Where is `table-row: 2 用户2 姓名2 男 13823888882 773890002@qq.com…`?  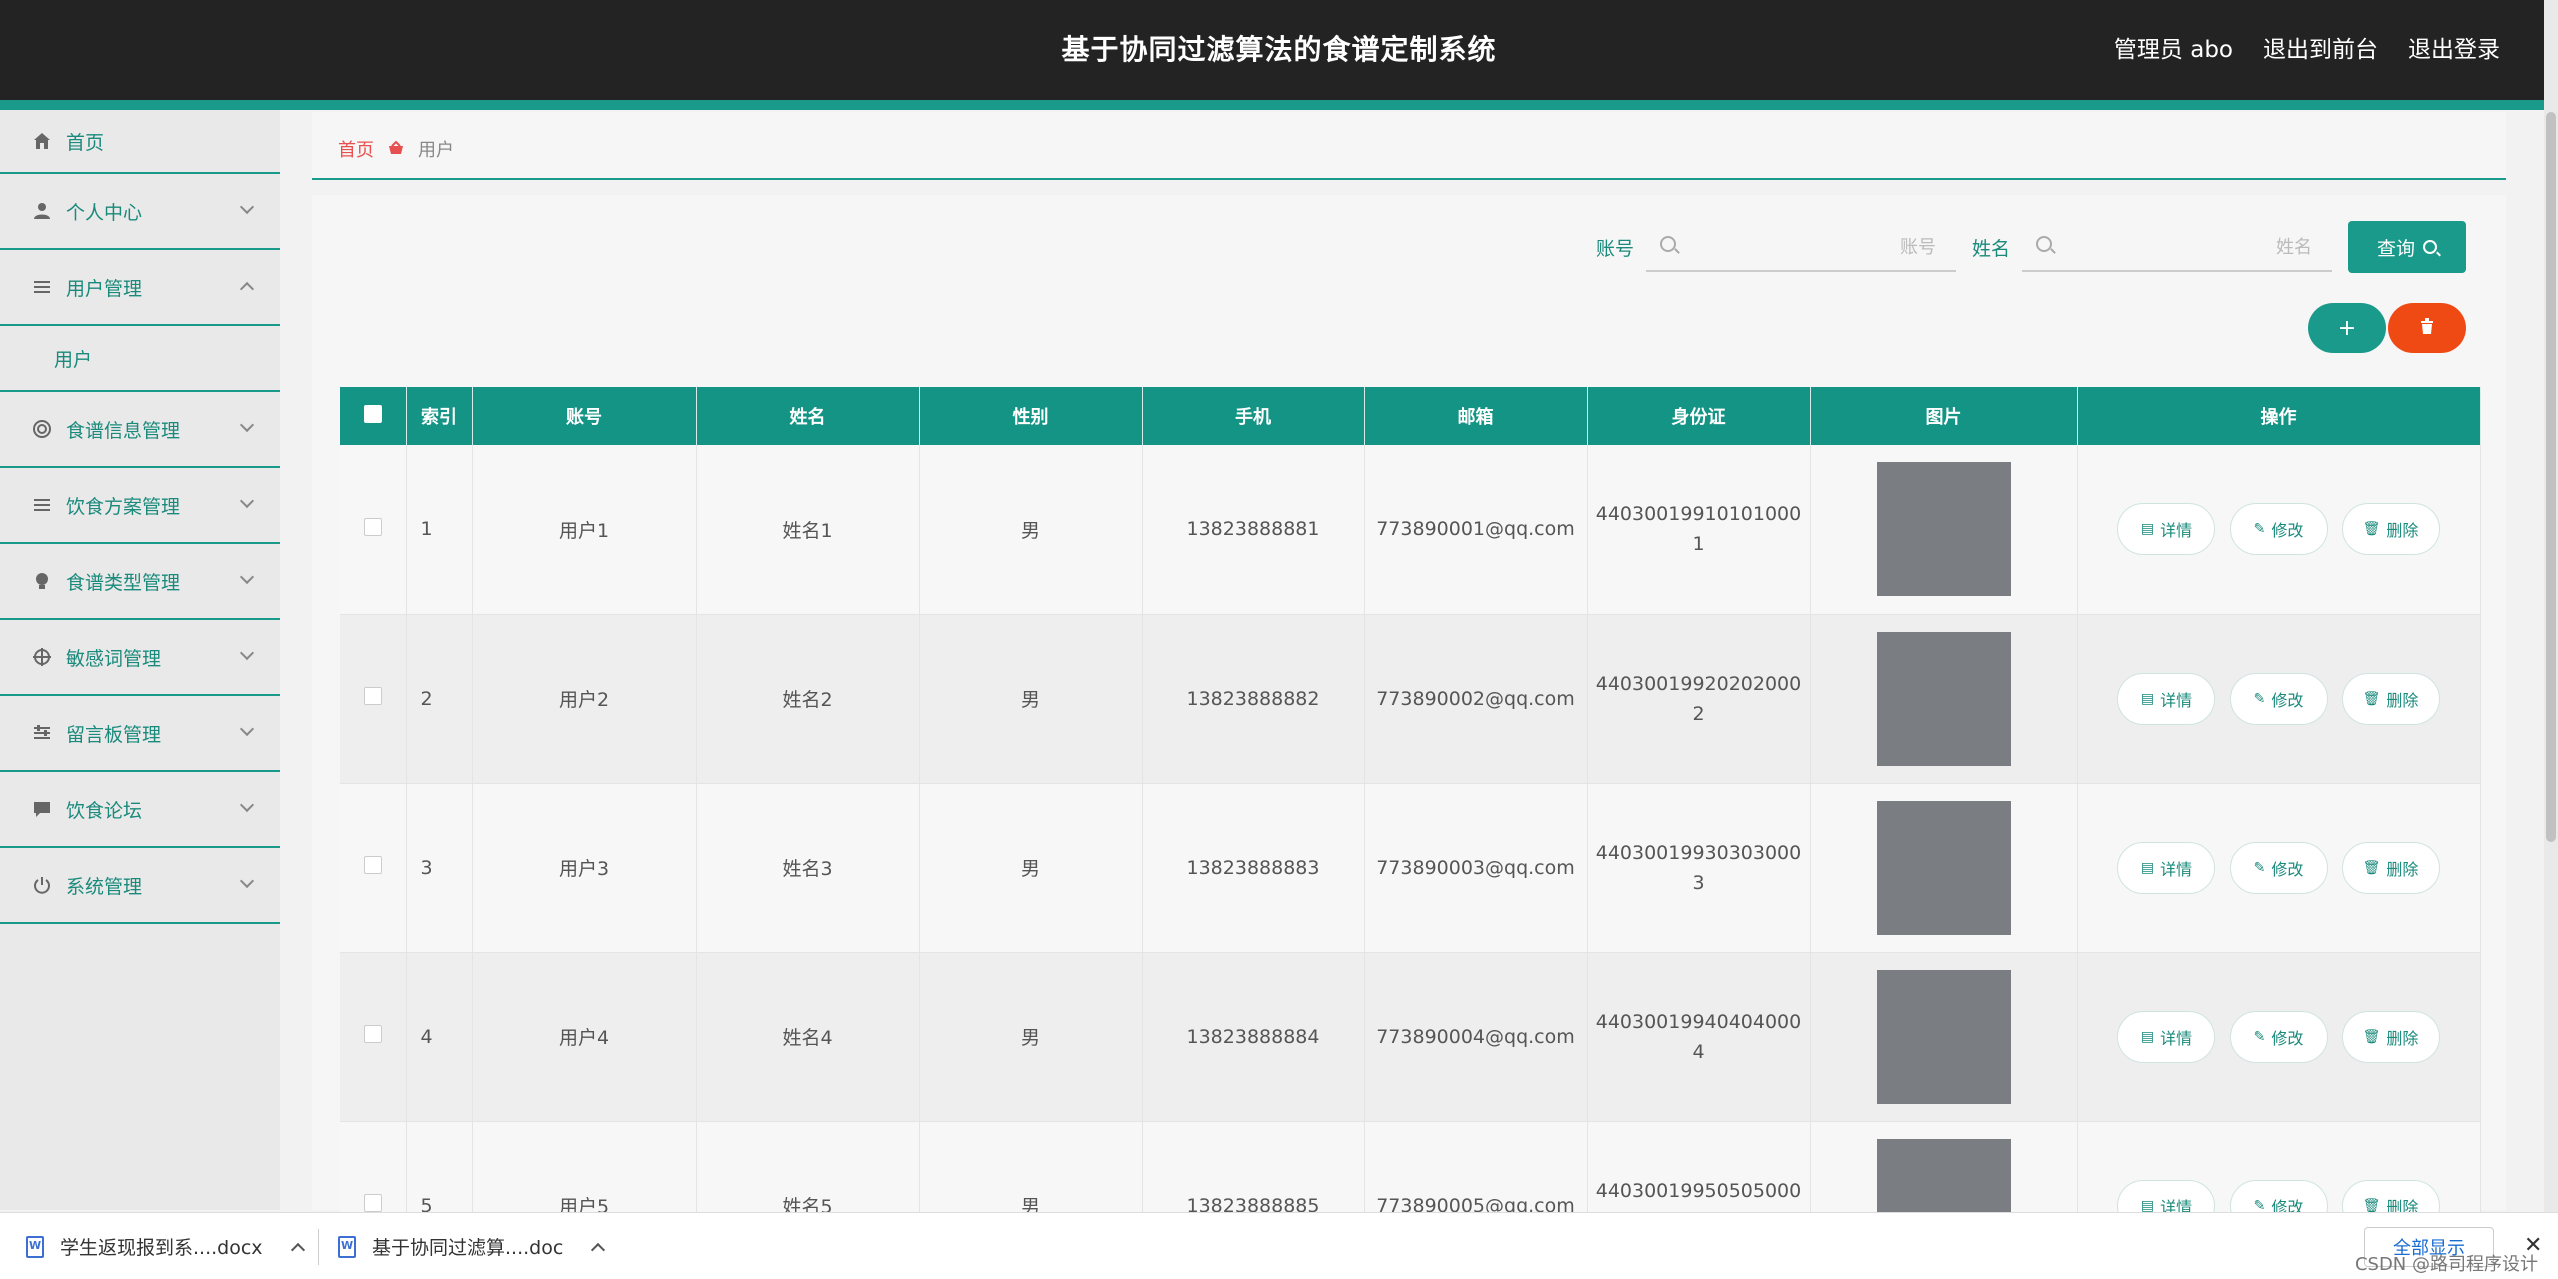
table-row: 2 用户2 姓名2 男 13823888882 773890002@qq.com… is located at coordinates (1410, 699).